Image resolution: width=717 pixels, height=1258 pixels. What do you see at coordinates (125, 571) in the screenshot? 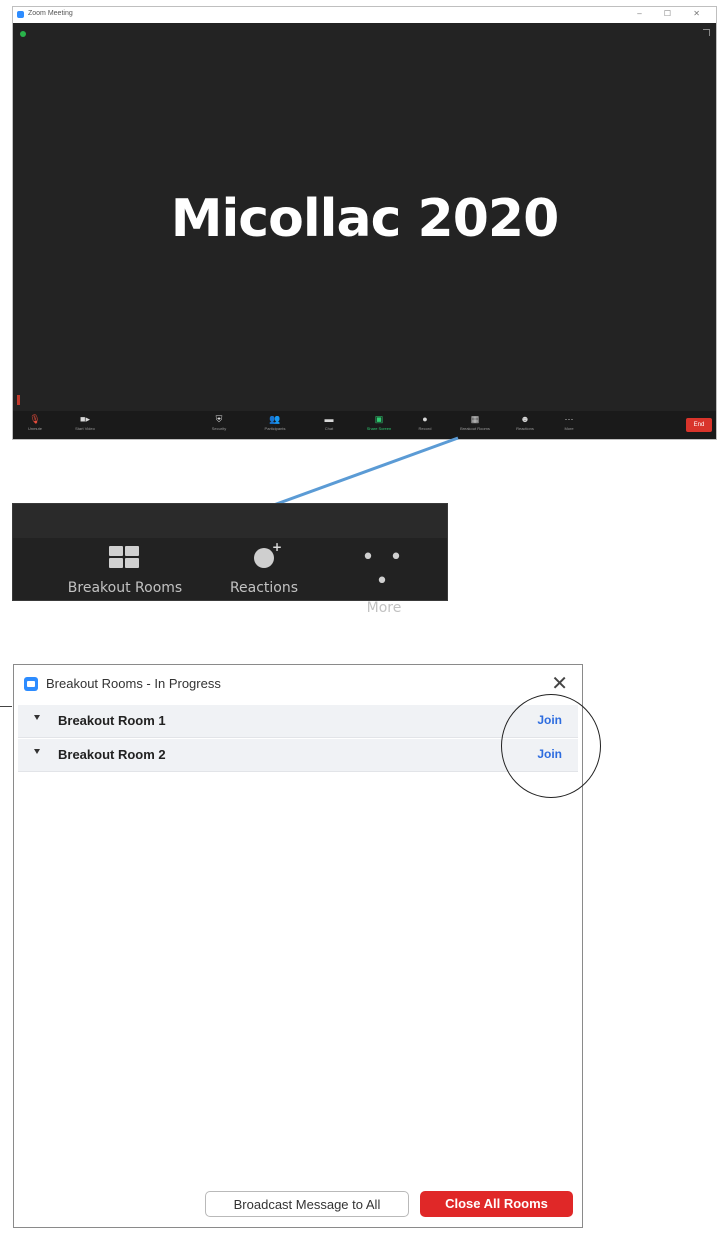
I see `breakout-rooms-button: Breakout Rooms` at bounding box center [125, 571].